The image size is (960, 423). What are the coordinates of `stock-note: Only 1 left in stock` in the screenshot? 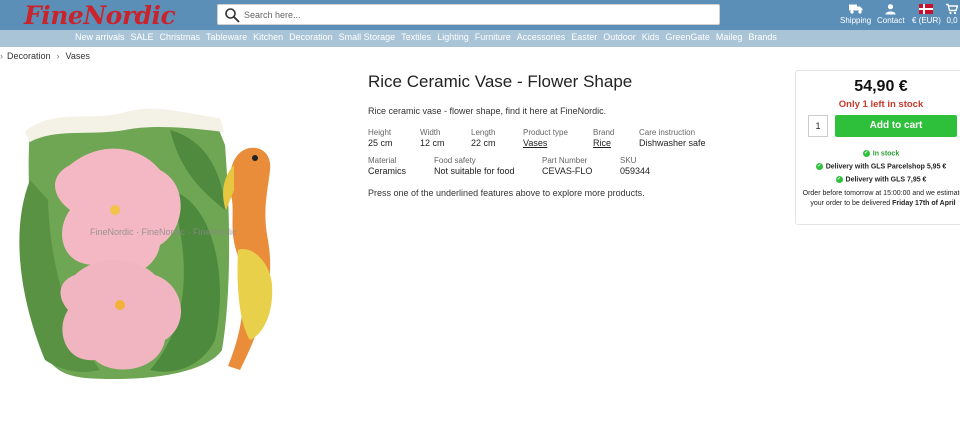 It's located at (881, 104).